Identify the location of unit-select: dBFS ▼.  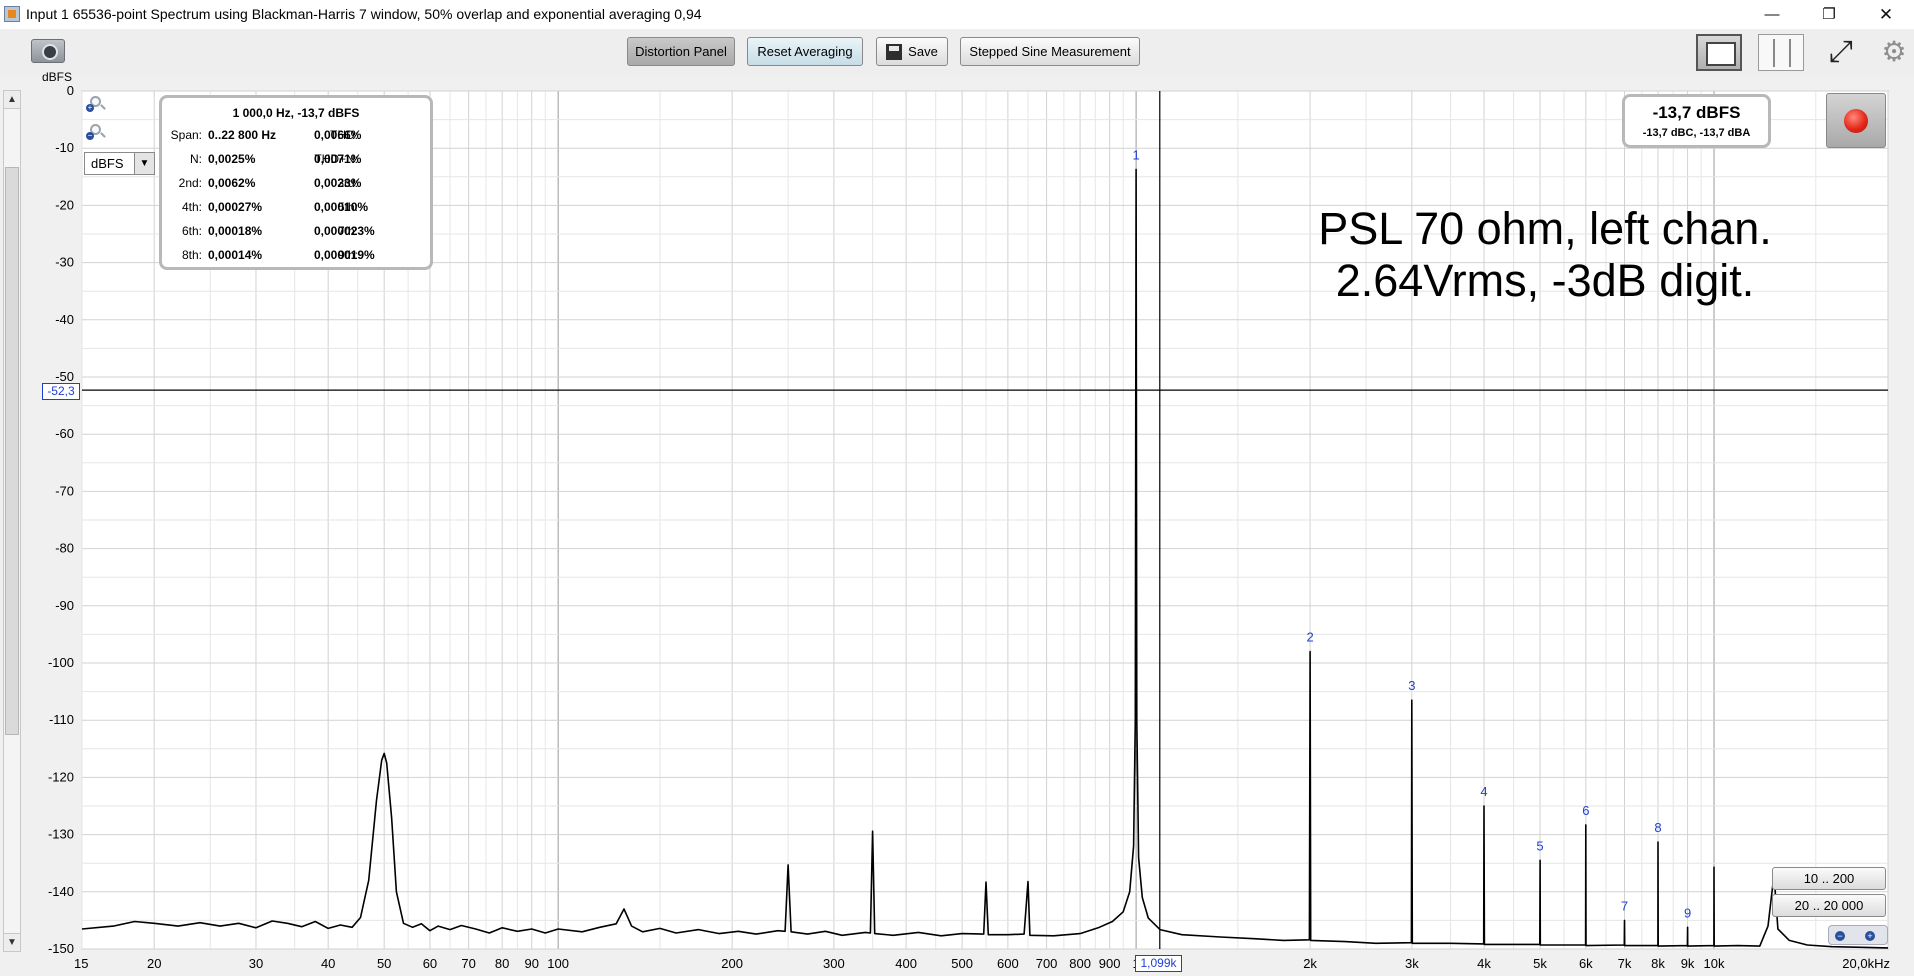
(119, 163).